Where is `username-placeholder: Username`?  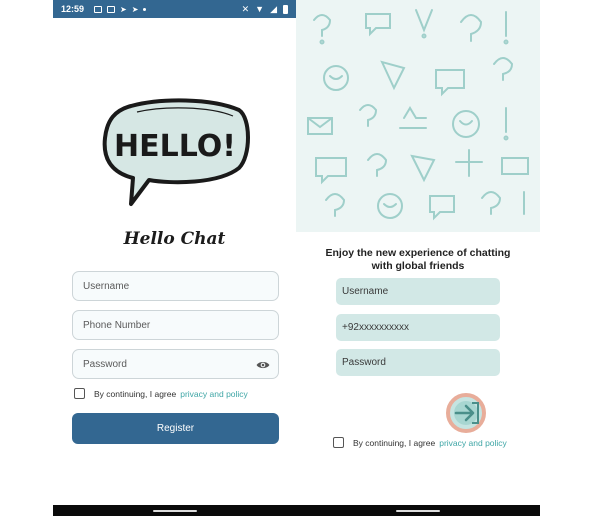 username-placeholder: Username is located at coordinates (106, 286).